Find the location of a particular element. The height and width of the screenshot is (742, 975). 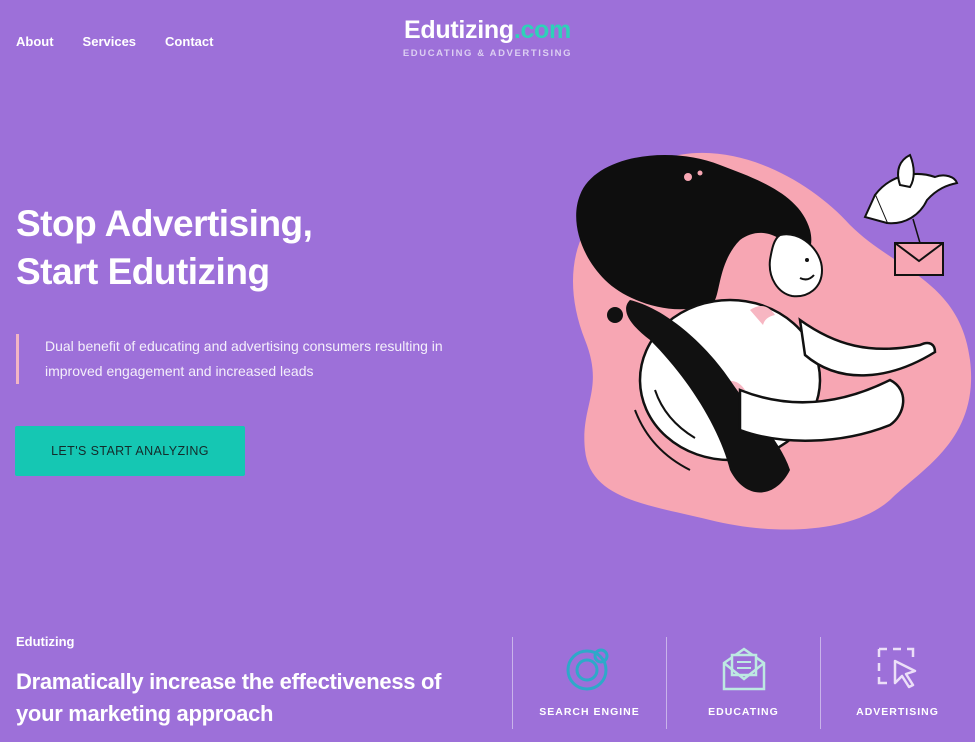

feature-list: SEARCH ENGINE EDUCATING ADVERTISING is located at coordinates (743, 683).